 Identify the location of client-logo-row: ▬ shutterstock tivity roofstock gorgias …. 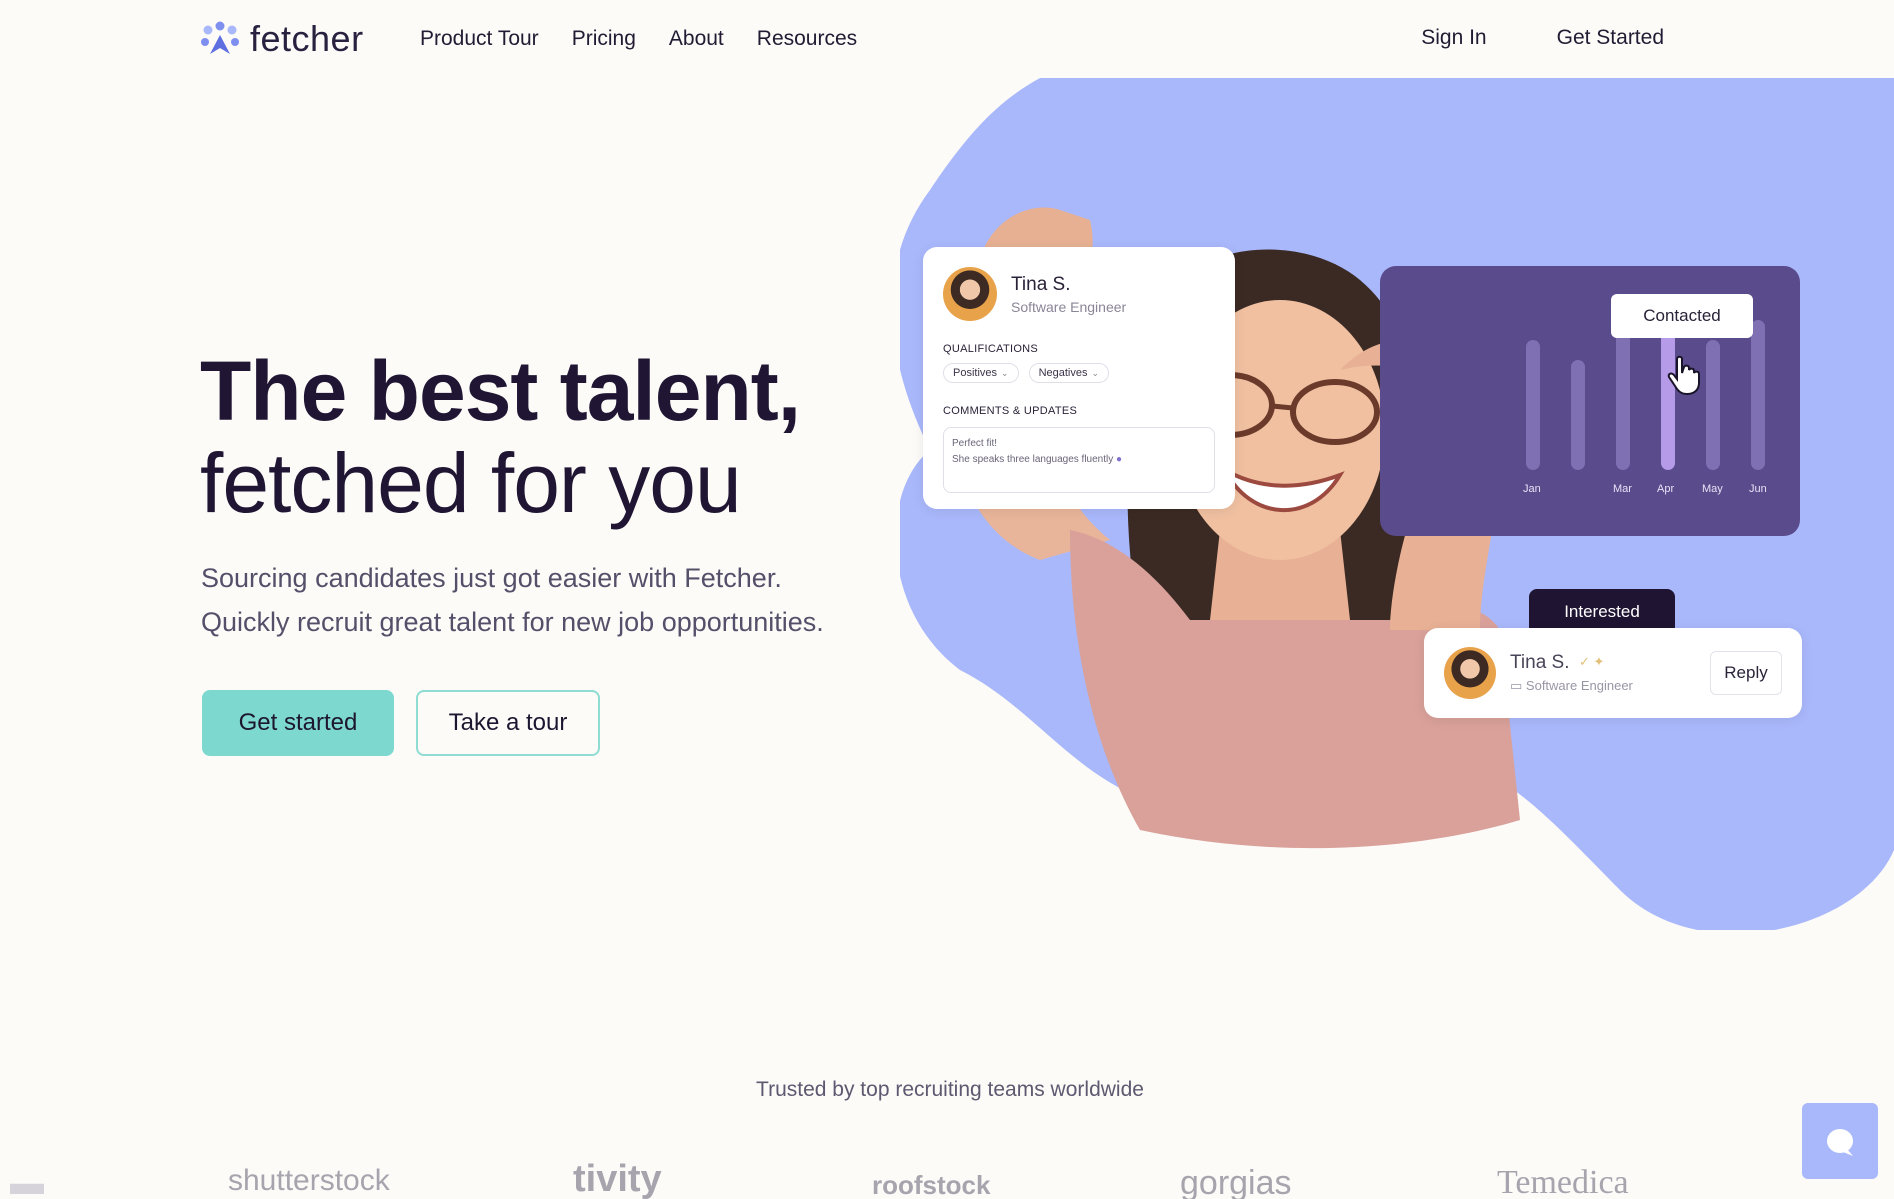
(947, 1178).